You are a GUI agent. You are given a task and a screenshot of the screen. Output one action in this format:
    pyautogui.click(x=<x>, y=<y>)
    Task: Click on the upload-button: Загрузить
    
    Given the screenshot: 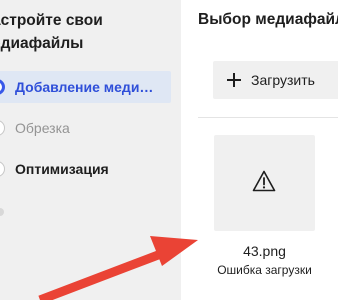 What is the action you would take?
    pyautogui.click(x=275, y=80)
    